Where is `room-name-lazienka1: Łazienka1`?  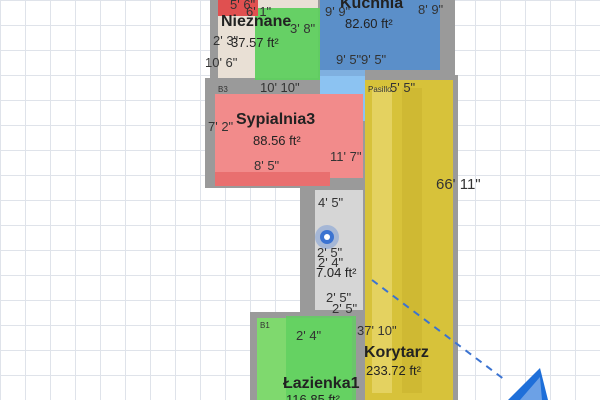 room-name-lazienka1: Łazienka1 is located at coordinates (321, 383).